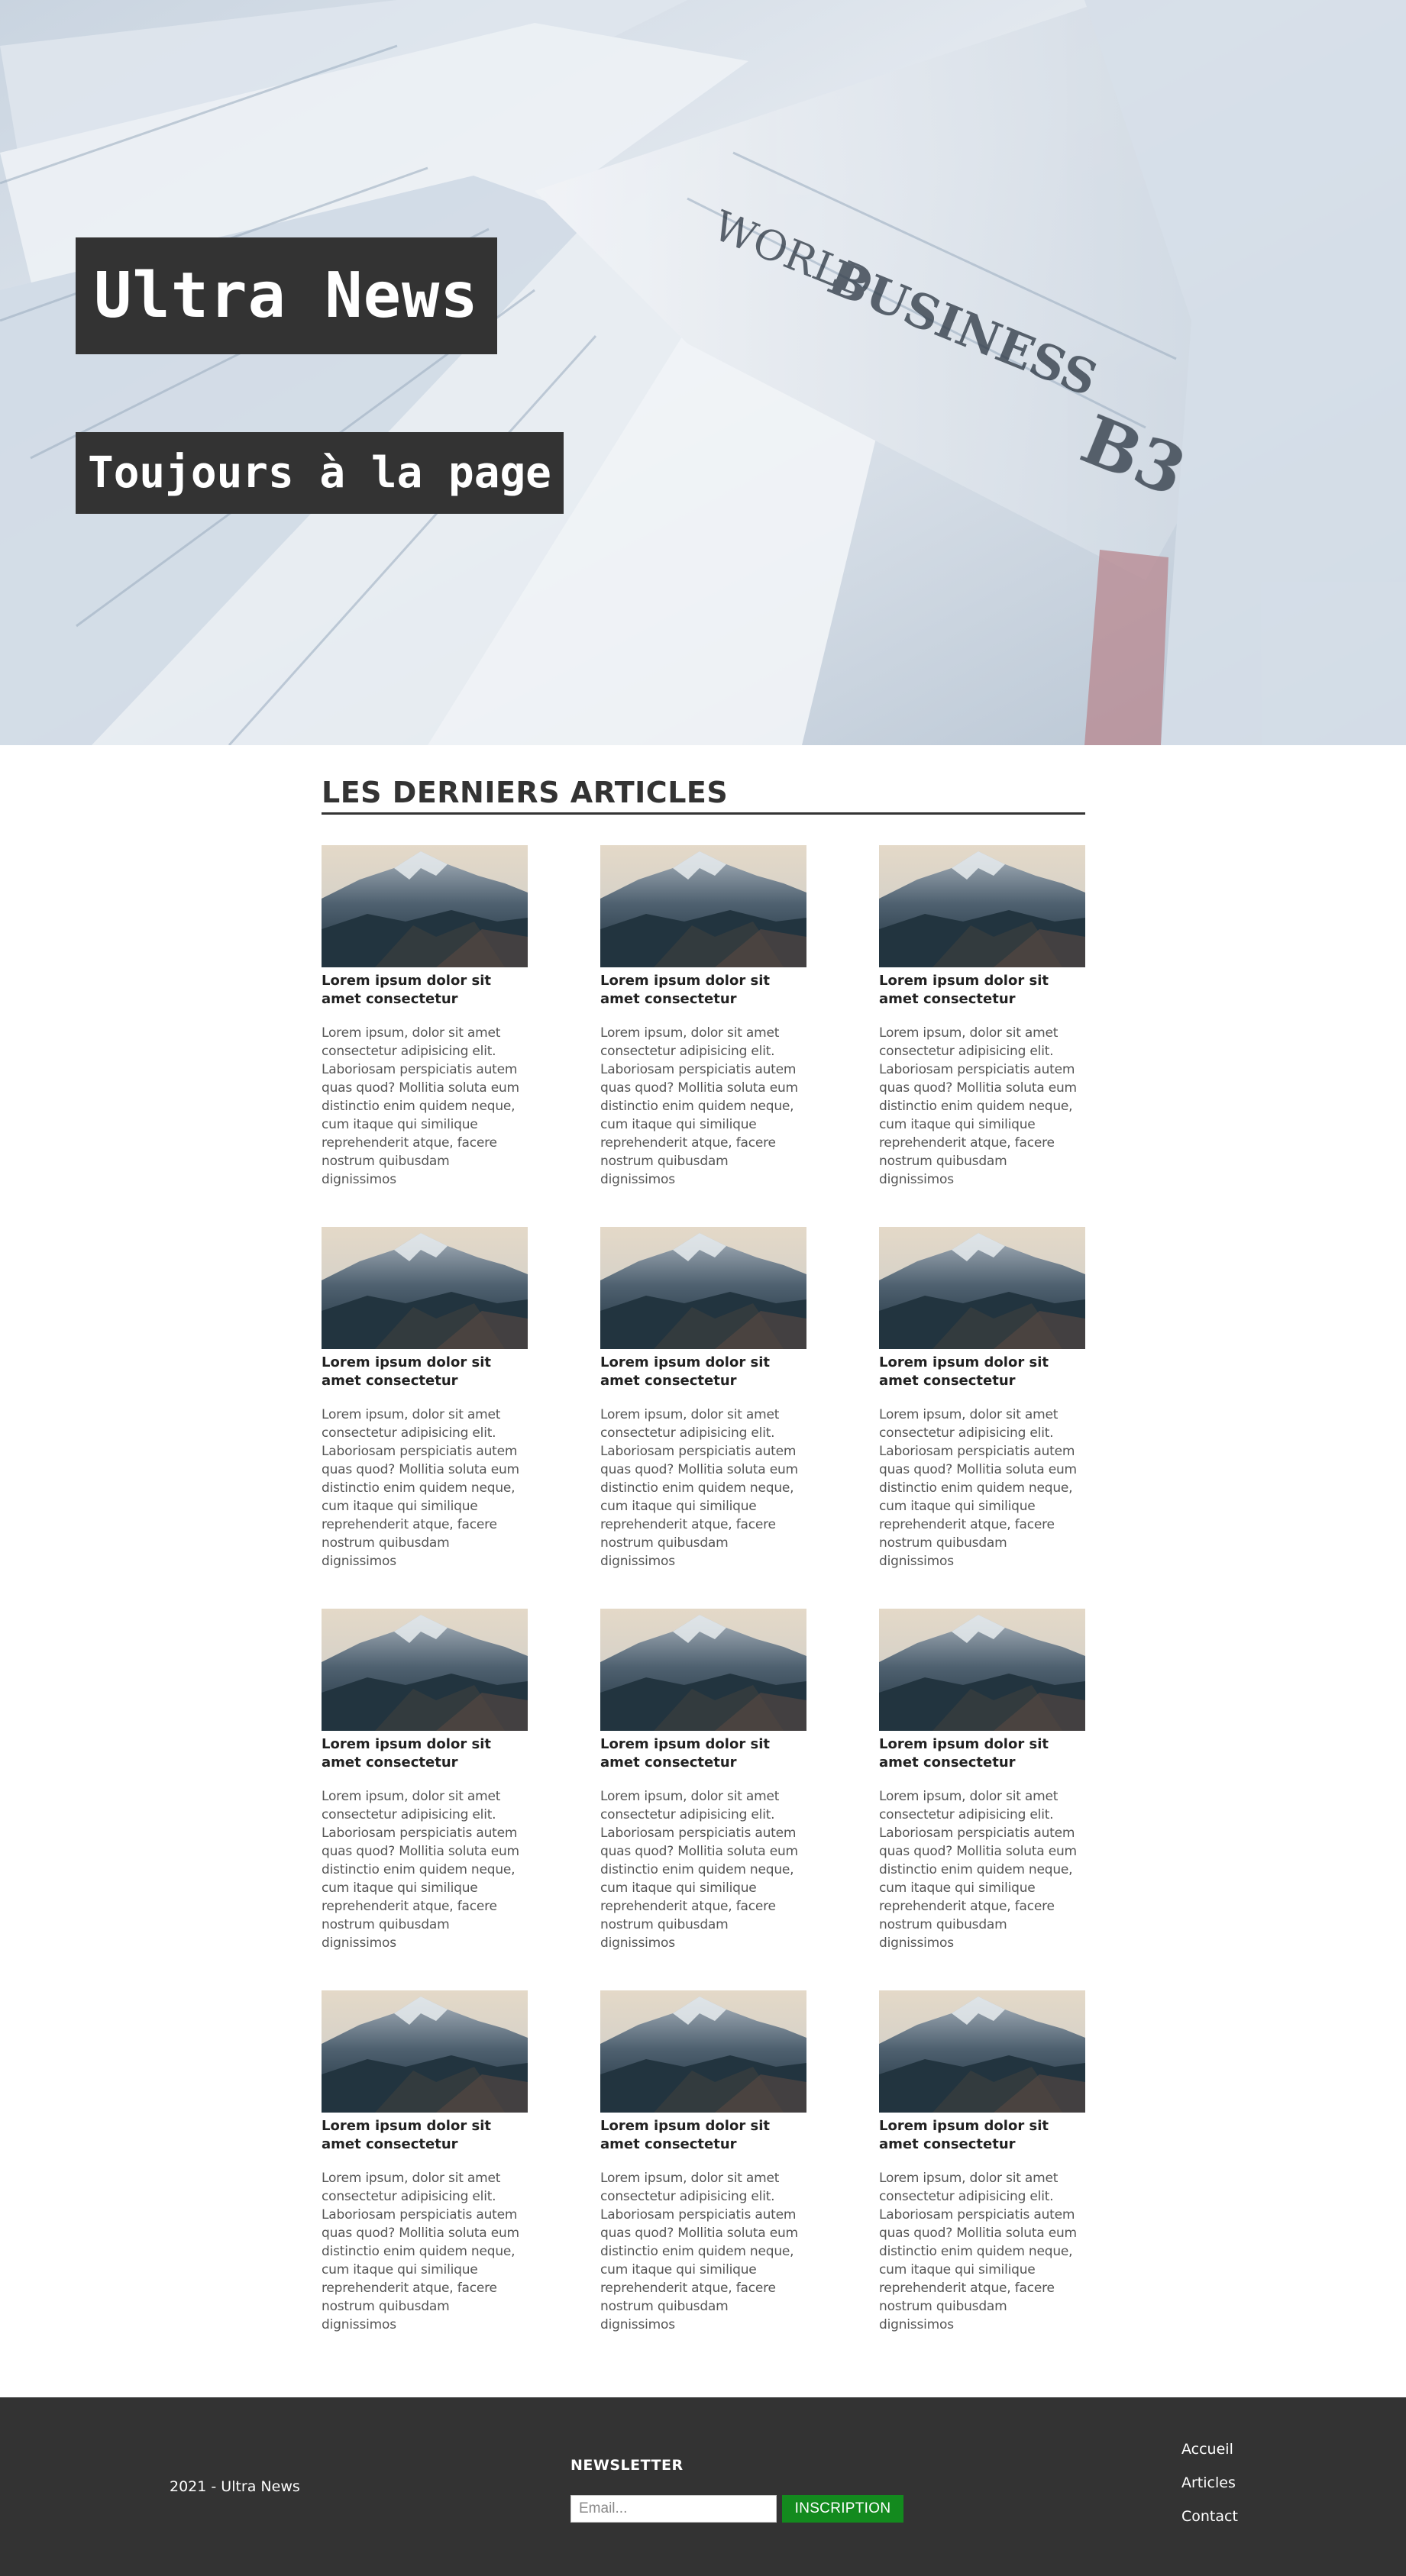 This screenshot has height=2576, width=1406. I want to click on site-title: Ultra News, so click(286, 296).